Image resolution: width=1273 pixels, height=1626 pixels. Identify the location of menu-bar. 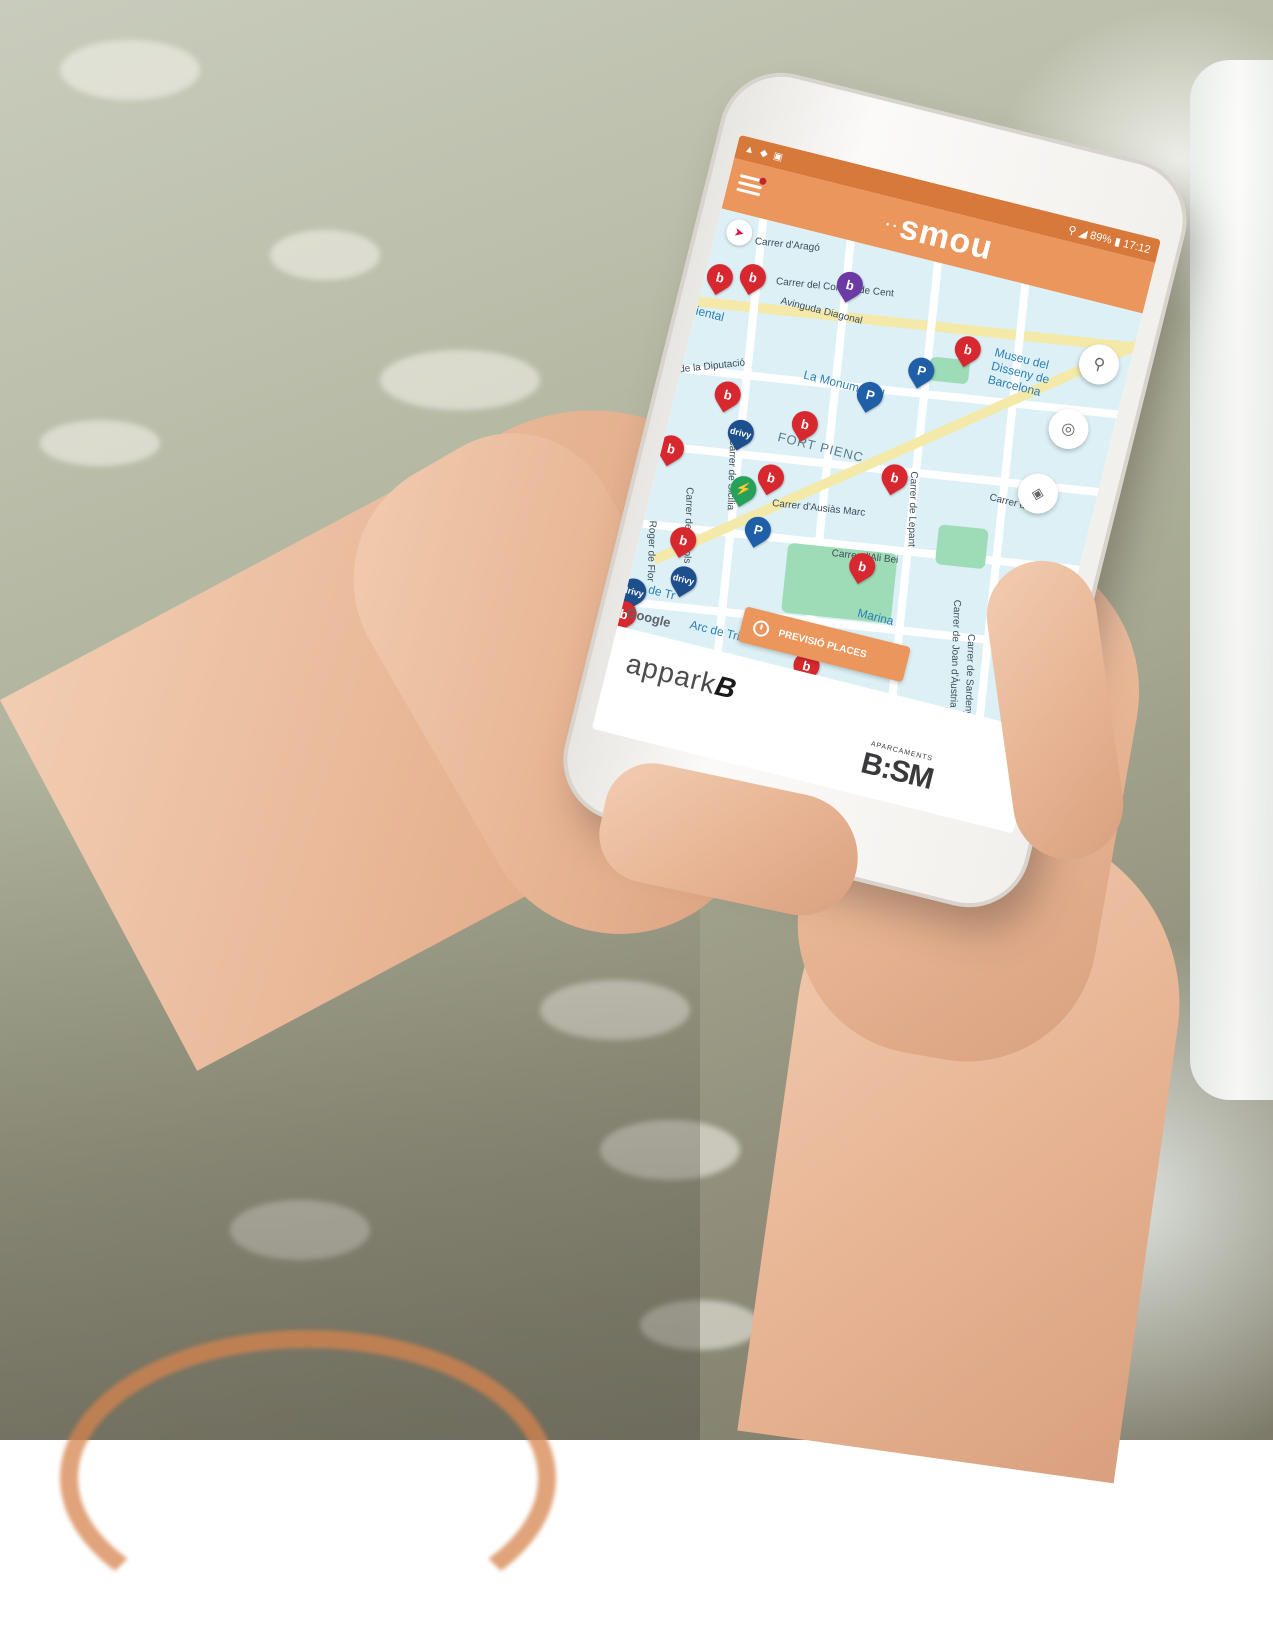
(748, 192).